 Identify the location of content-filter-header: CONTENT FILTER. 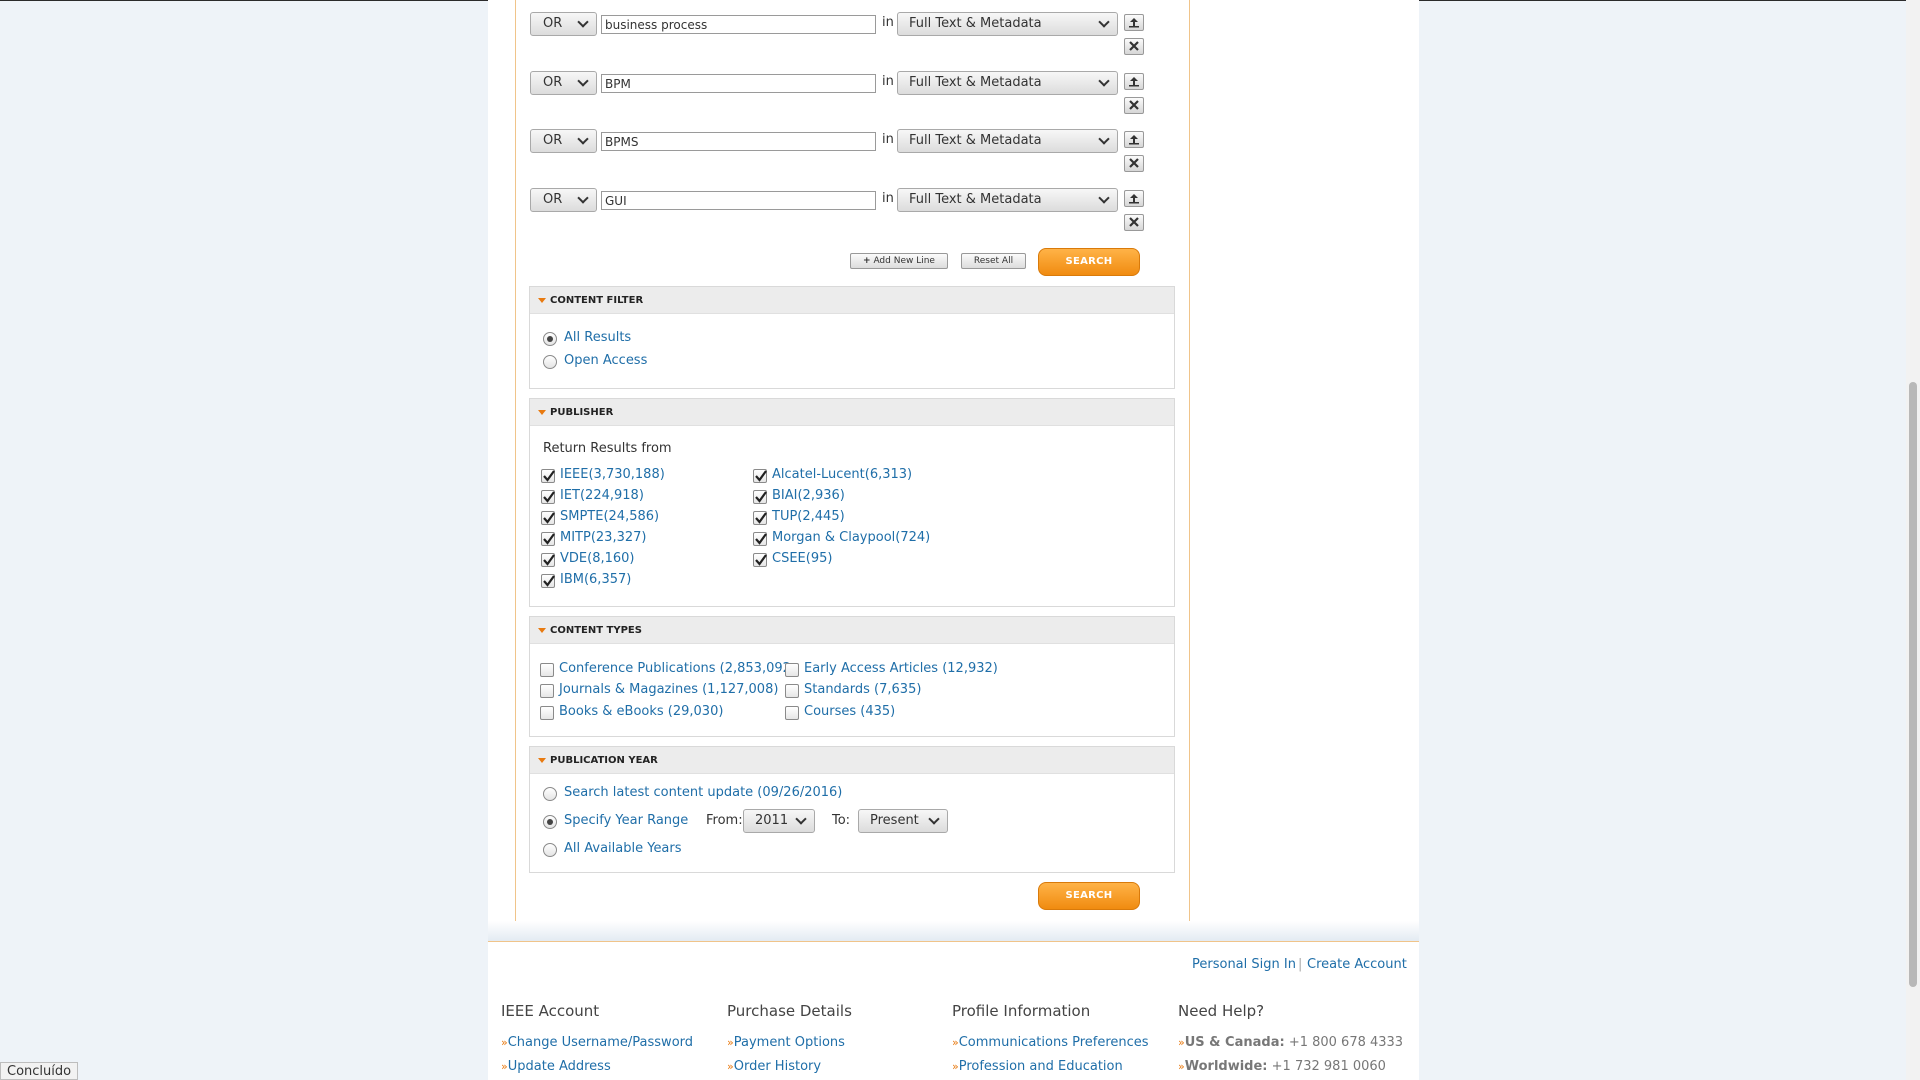
(852, 300).